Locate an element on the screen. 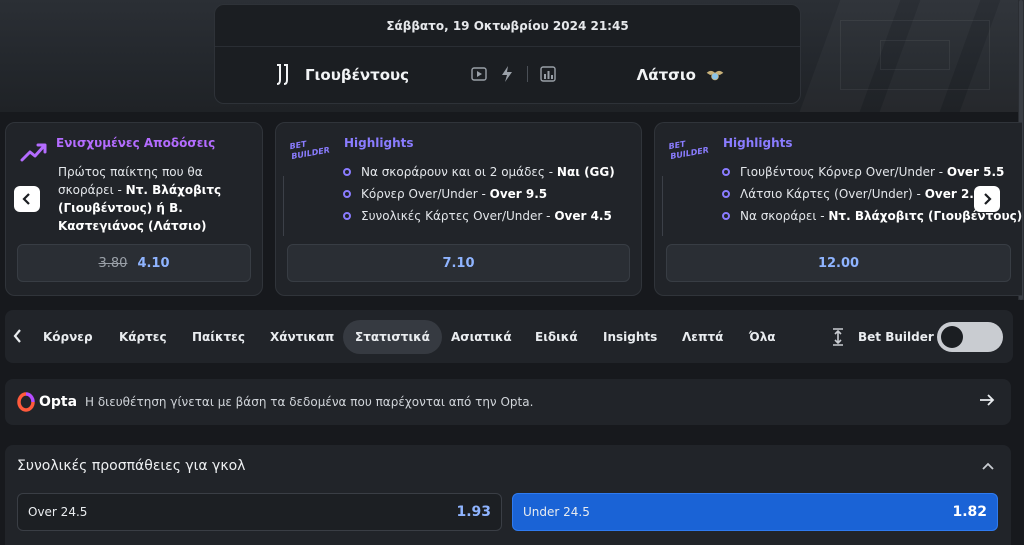  play-icon is located at coordinates (479, 74).